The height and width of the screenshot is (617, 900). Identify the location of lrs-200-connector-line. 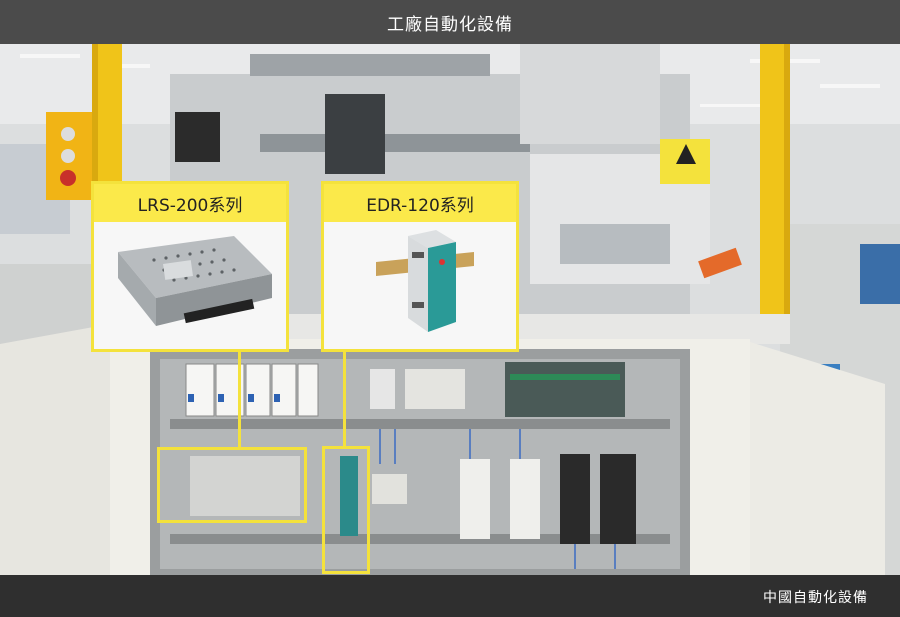
(239, 399).